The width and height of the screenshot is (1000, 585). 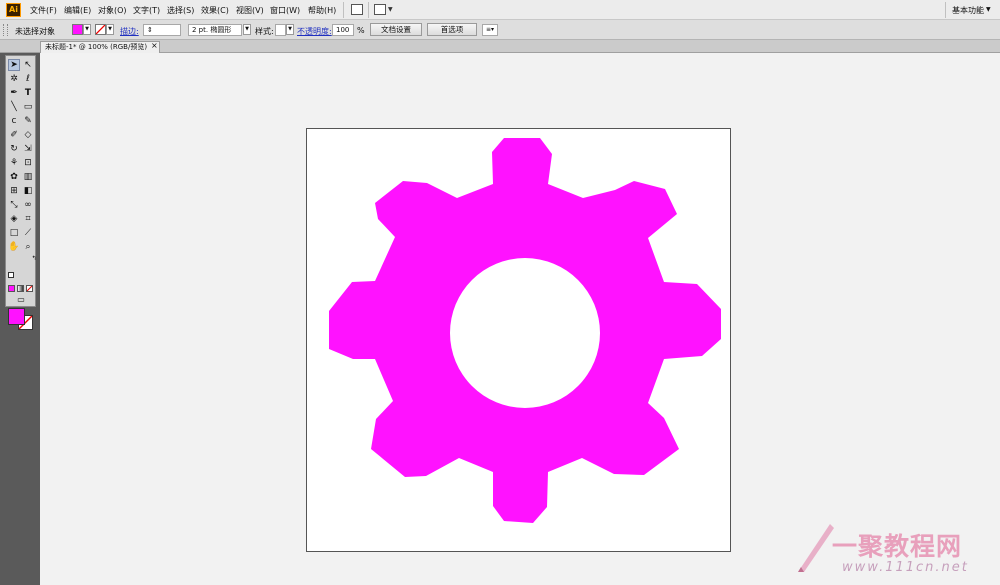 What do you see at coordinates (21, 300) in the screenshot?
I see `screen-mode-icon: ▭` at bounding box center [21, 300].